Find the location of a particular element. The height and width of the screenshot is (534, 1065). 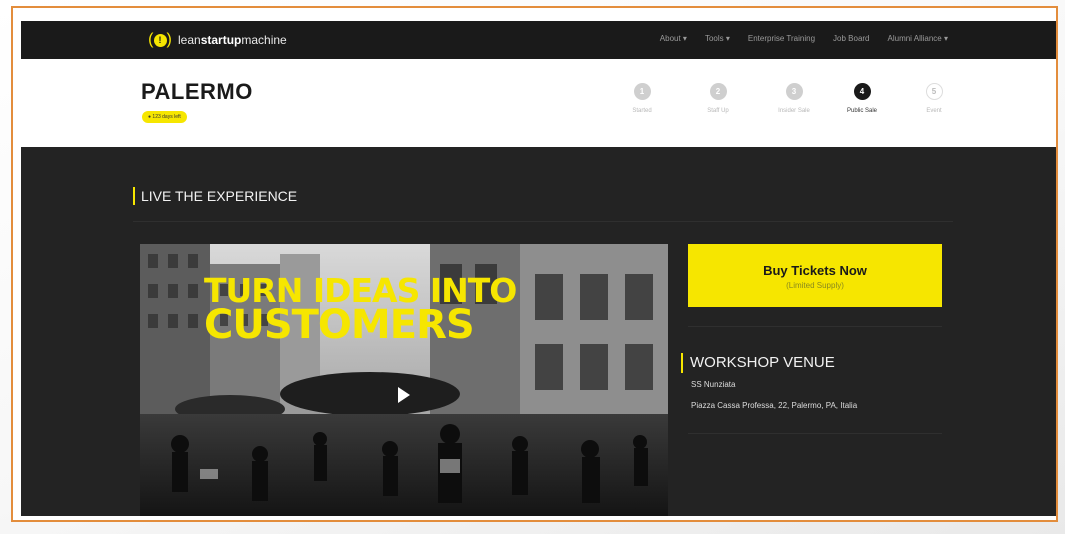

lightbulb-icon: (!) is located at coordinates (160, 39).